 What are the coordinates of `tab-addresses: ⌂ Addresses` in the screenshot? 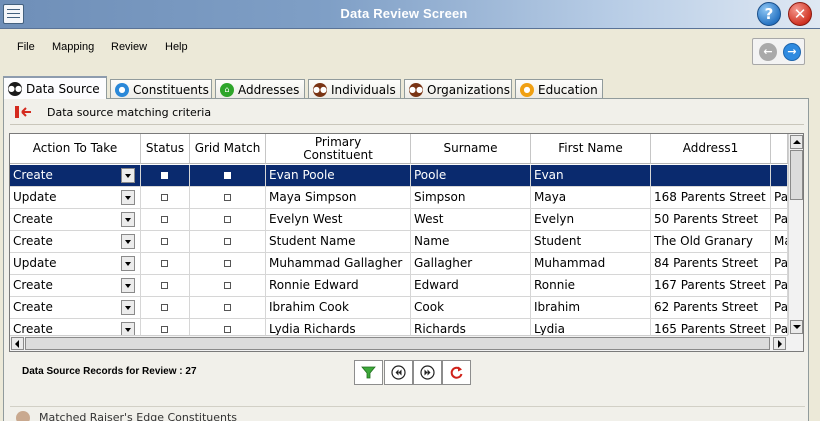 It's located at (260, 89).